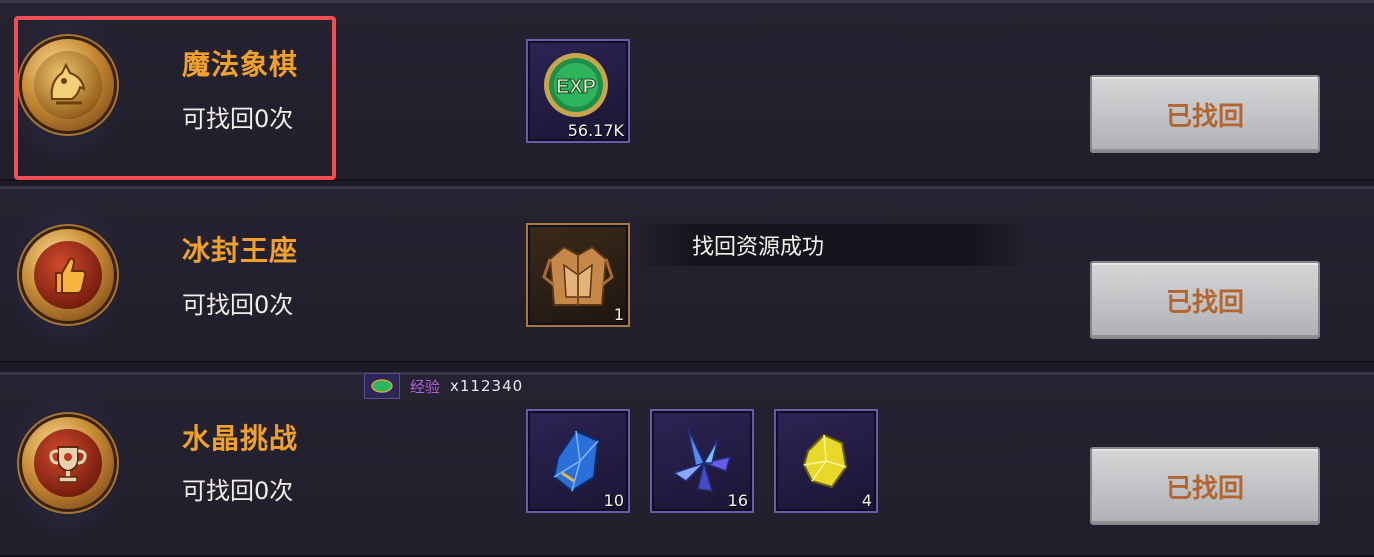  I want to click on exp-value: x112340, so click(487, 386).